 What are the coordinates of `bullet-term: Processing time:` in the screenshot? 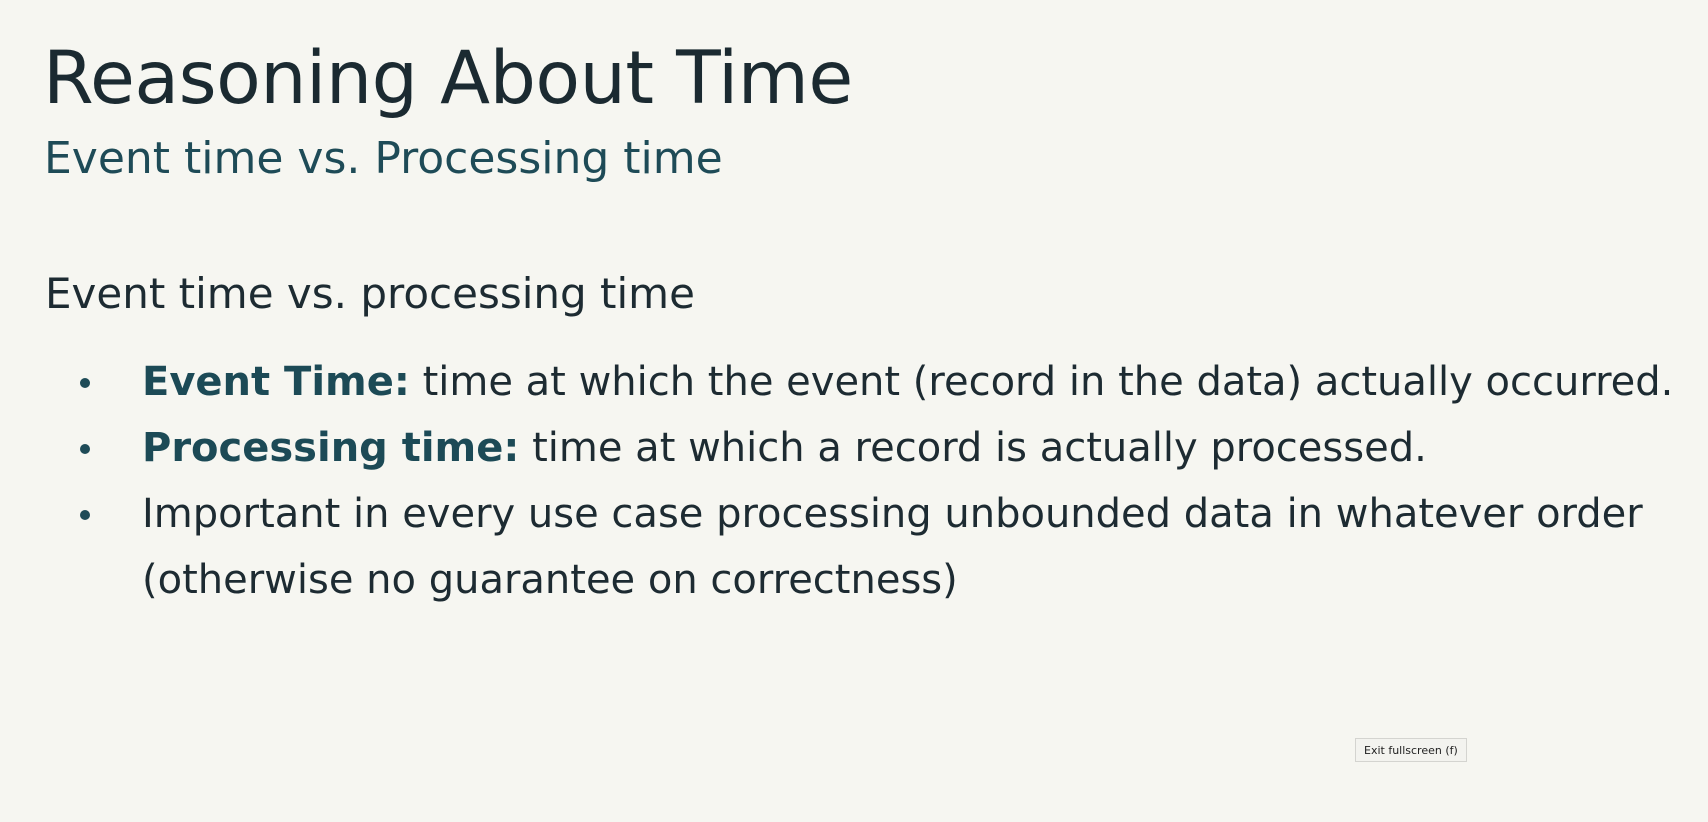 It's located at (331, 448).